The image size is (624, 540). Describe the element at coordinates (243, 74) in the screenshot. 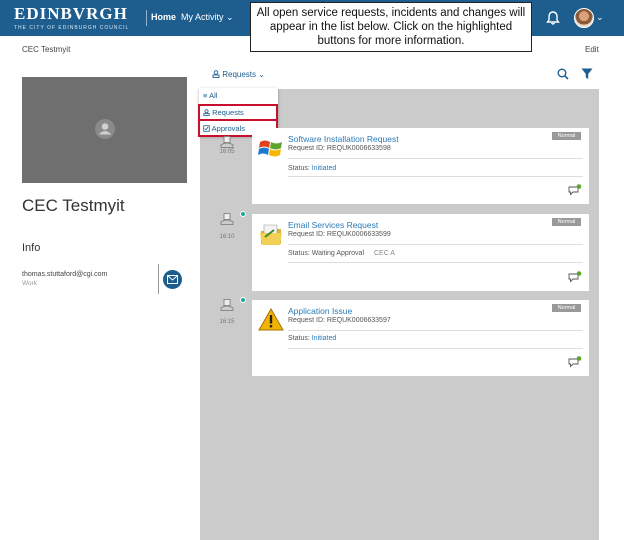

I see `feed-type-label: Requests ⌄` at that location.